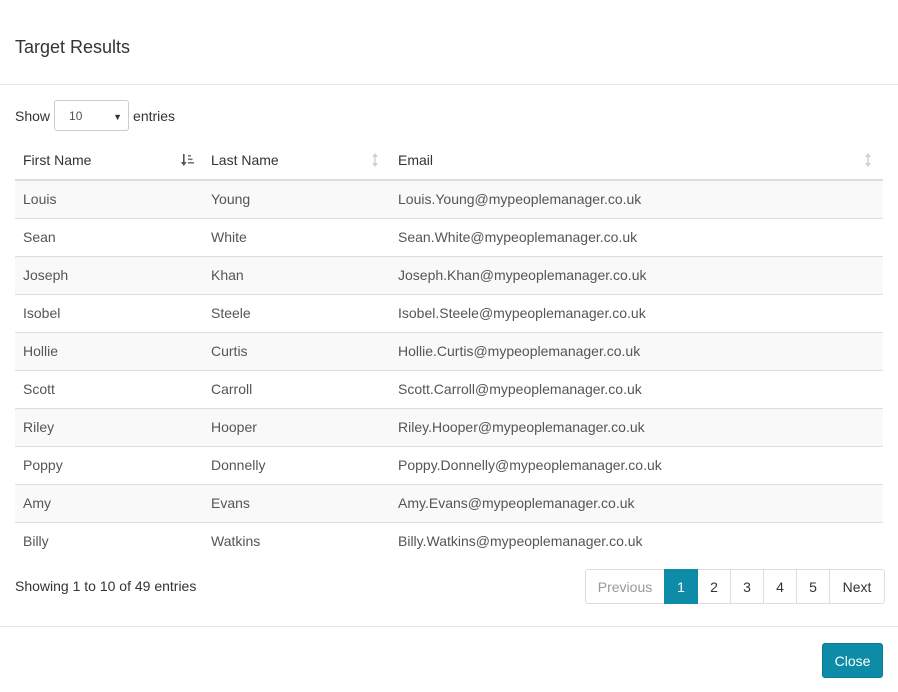  I want to click on cell-email: Isobel.Steele@mypeoplemanager.co.uk, so click(636, 312).